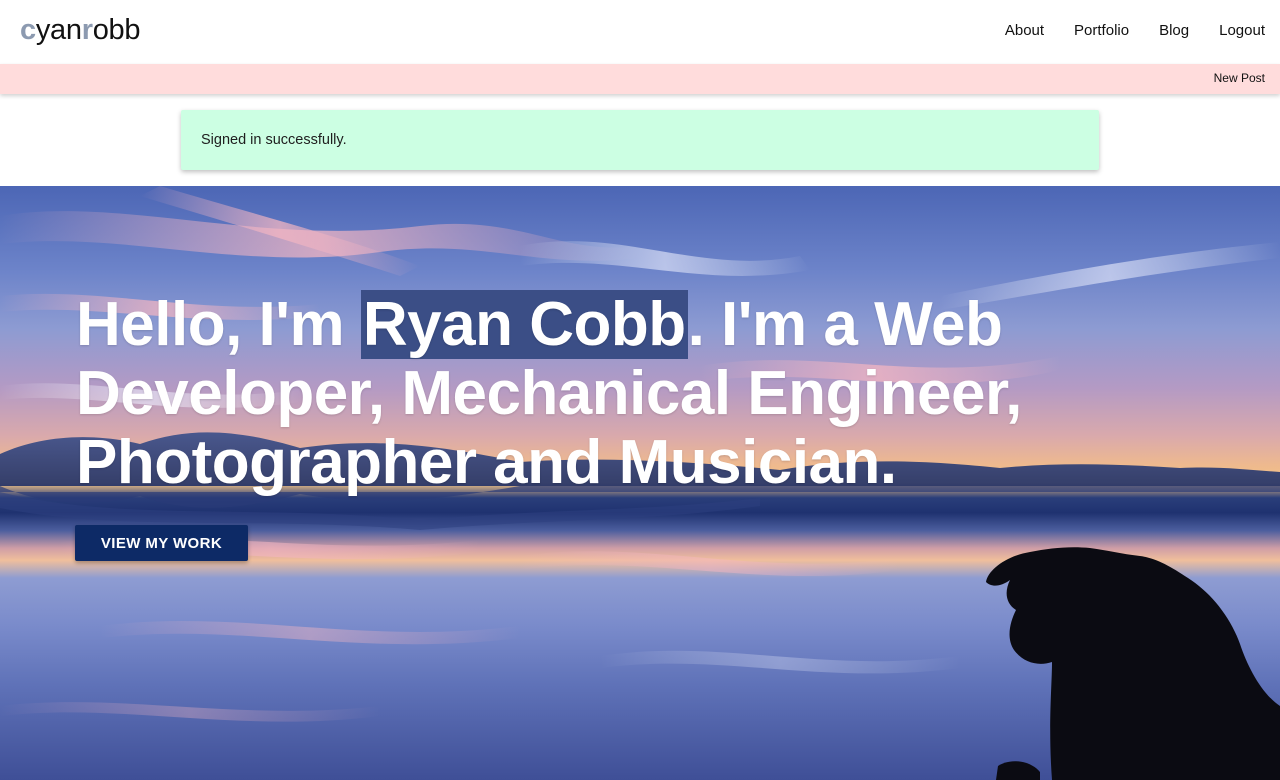  I want to click on brand-text-yan: yan, so click(58, 30).